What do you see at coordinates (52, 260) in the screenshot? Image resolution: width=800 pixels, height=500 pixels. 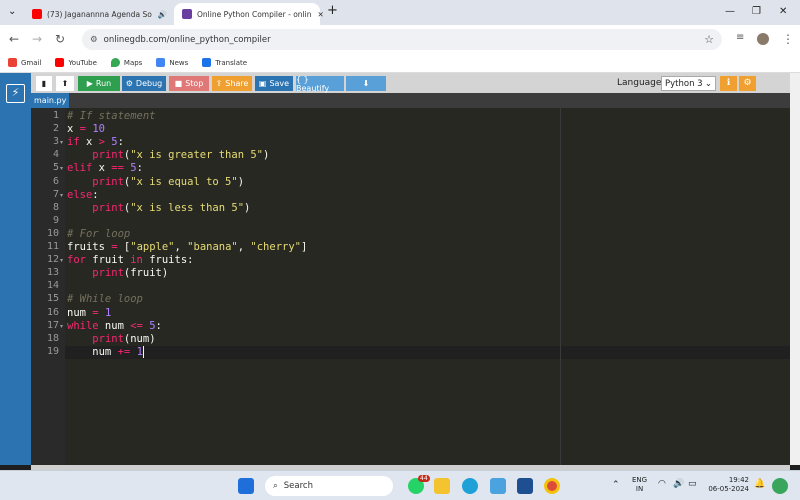 I see `line-number: 12` at bounding box center [52, 260].